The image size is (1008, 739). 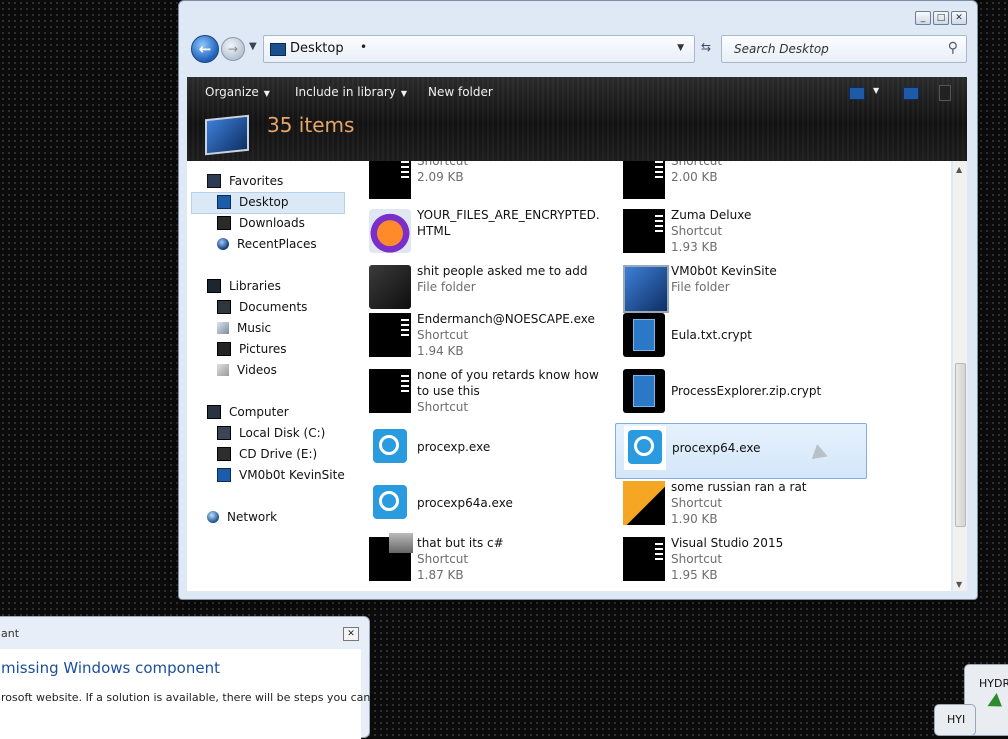 I want to click on nav-recent-places: RecentPlaces, so click(x=267, y=244).